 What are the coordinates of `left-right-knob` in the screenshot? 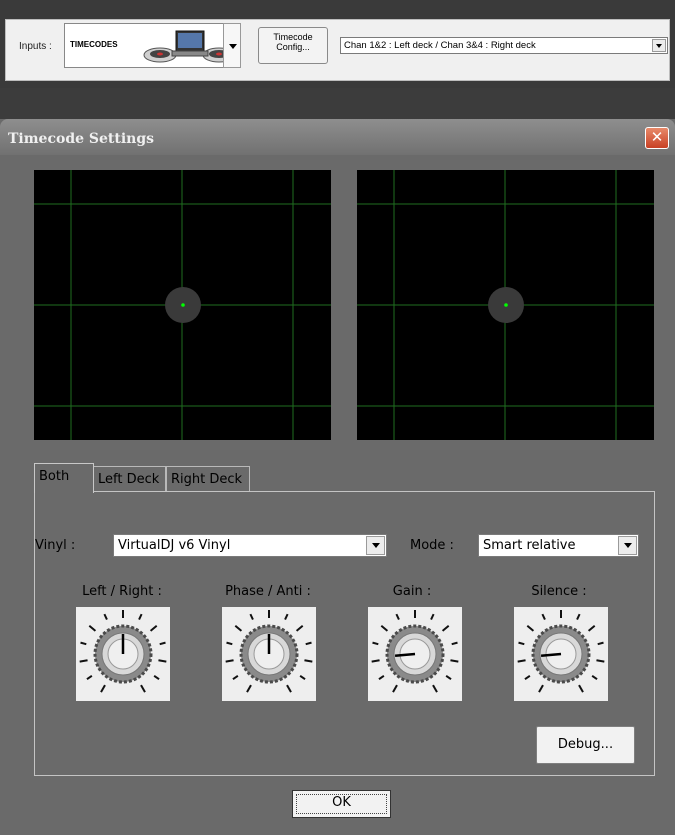 It's located at (123, 654).